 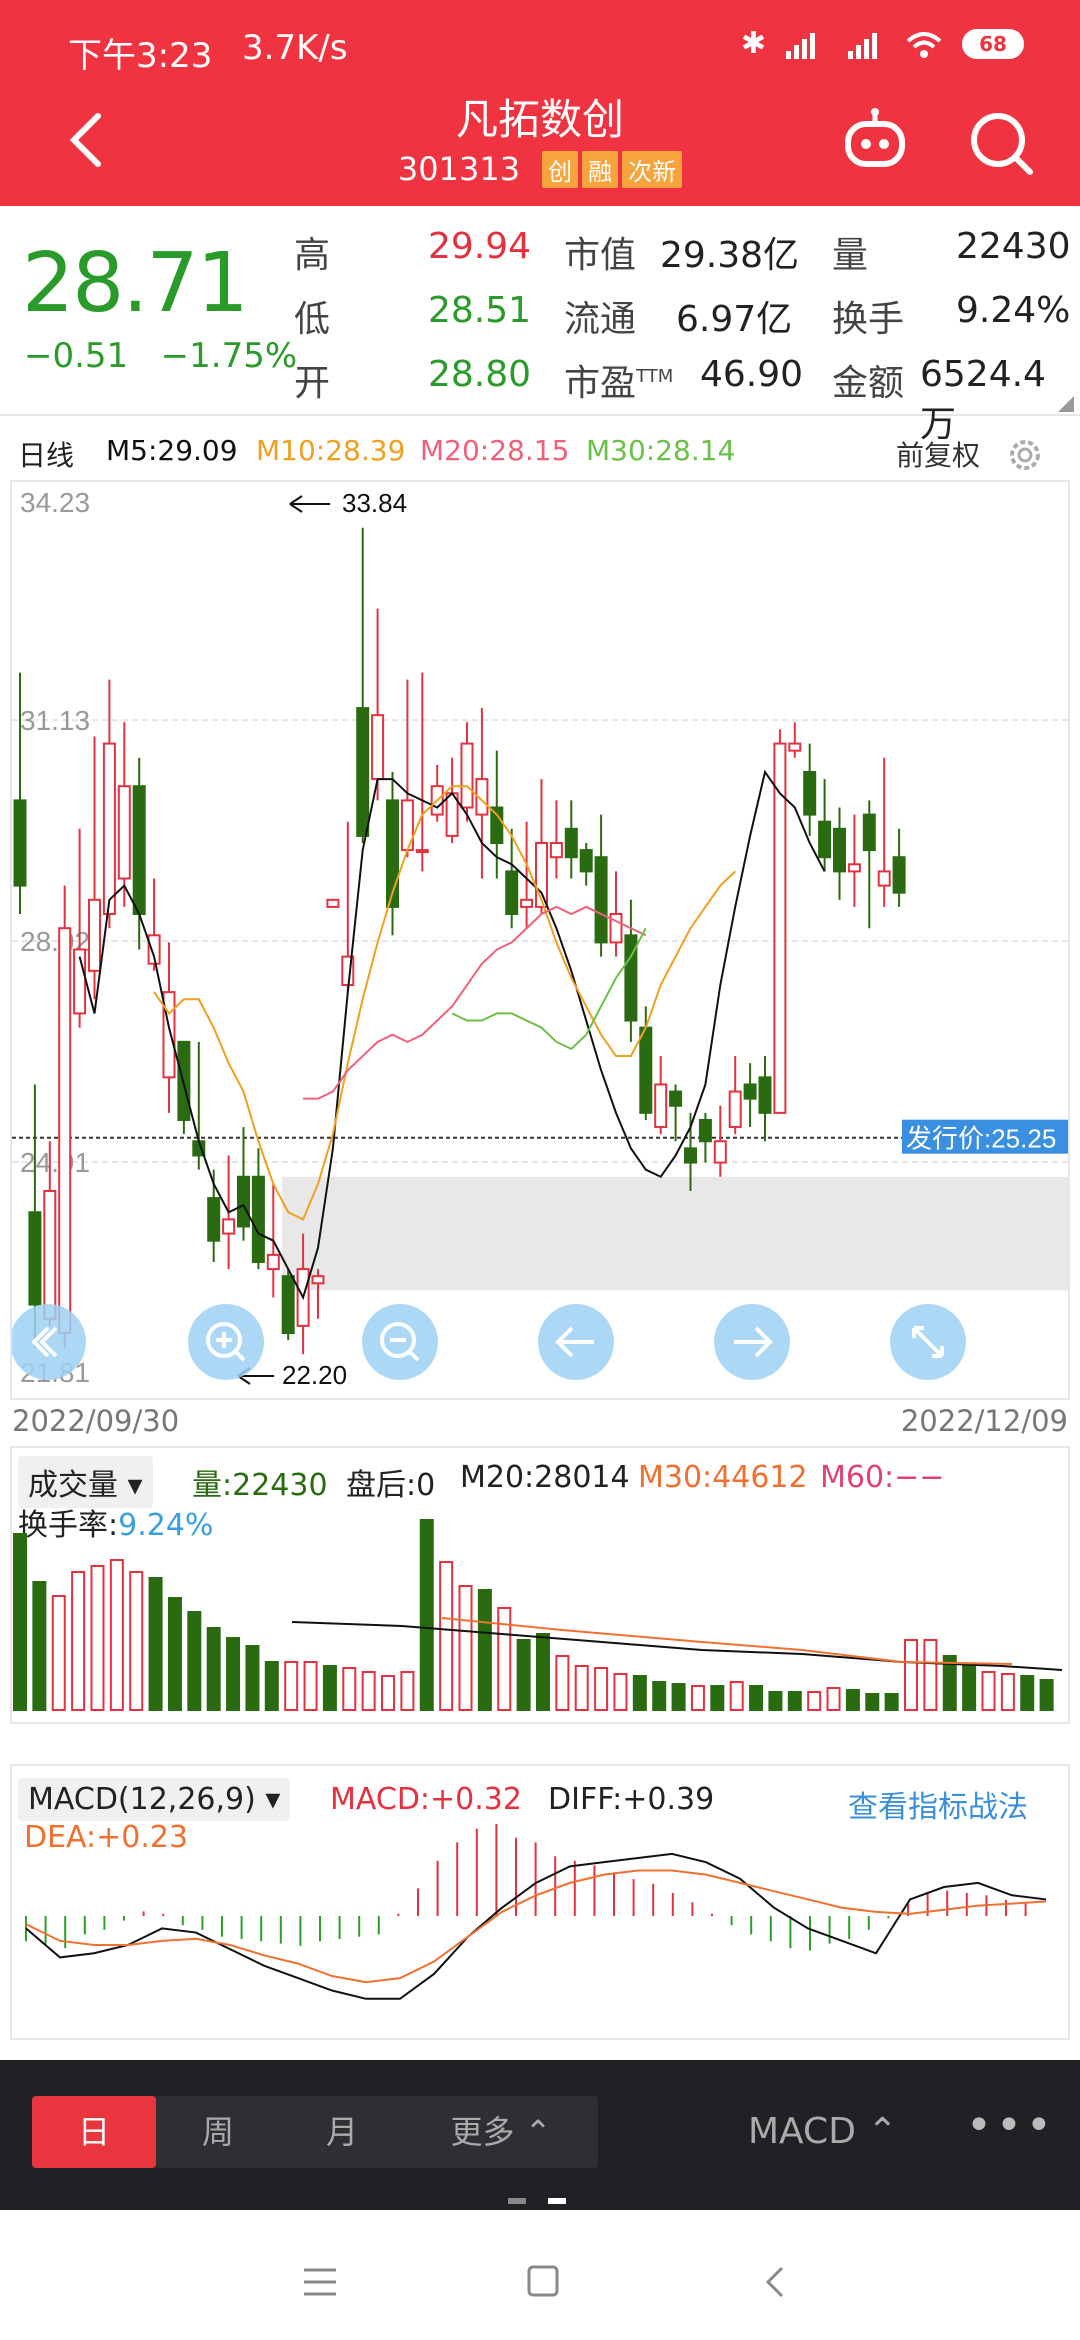 I want to click on indicator-select: MACD ⌃, so click(x=823, y=2132).